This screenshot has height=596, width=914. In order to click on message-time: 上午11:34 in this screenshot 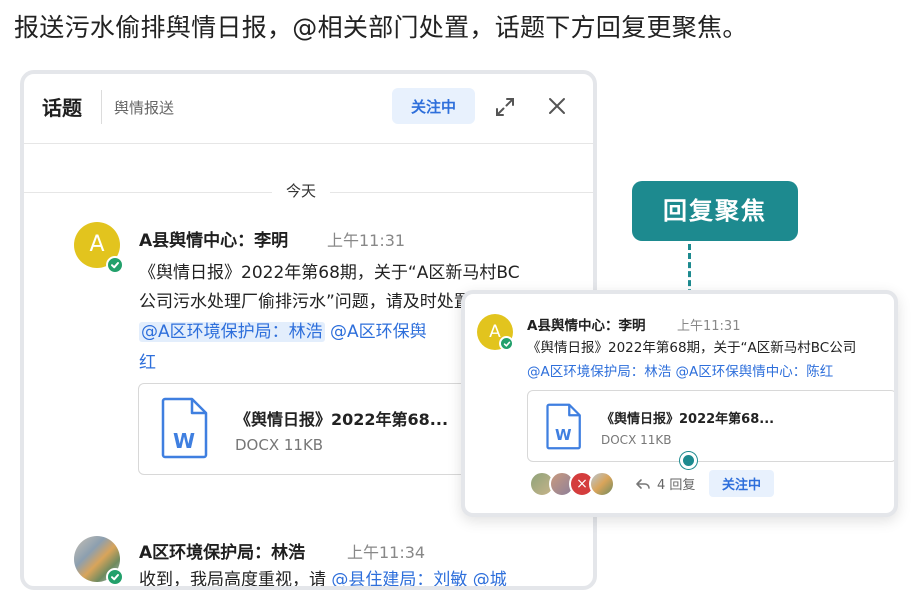, I will do `click(386, 552)`.